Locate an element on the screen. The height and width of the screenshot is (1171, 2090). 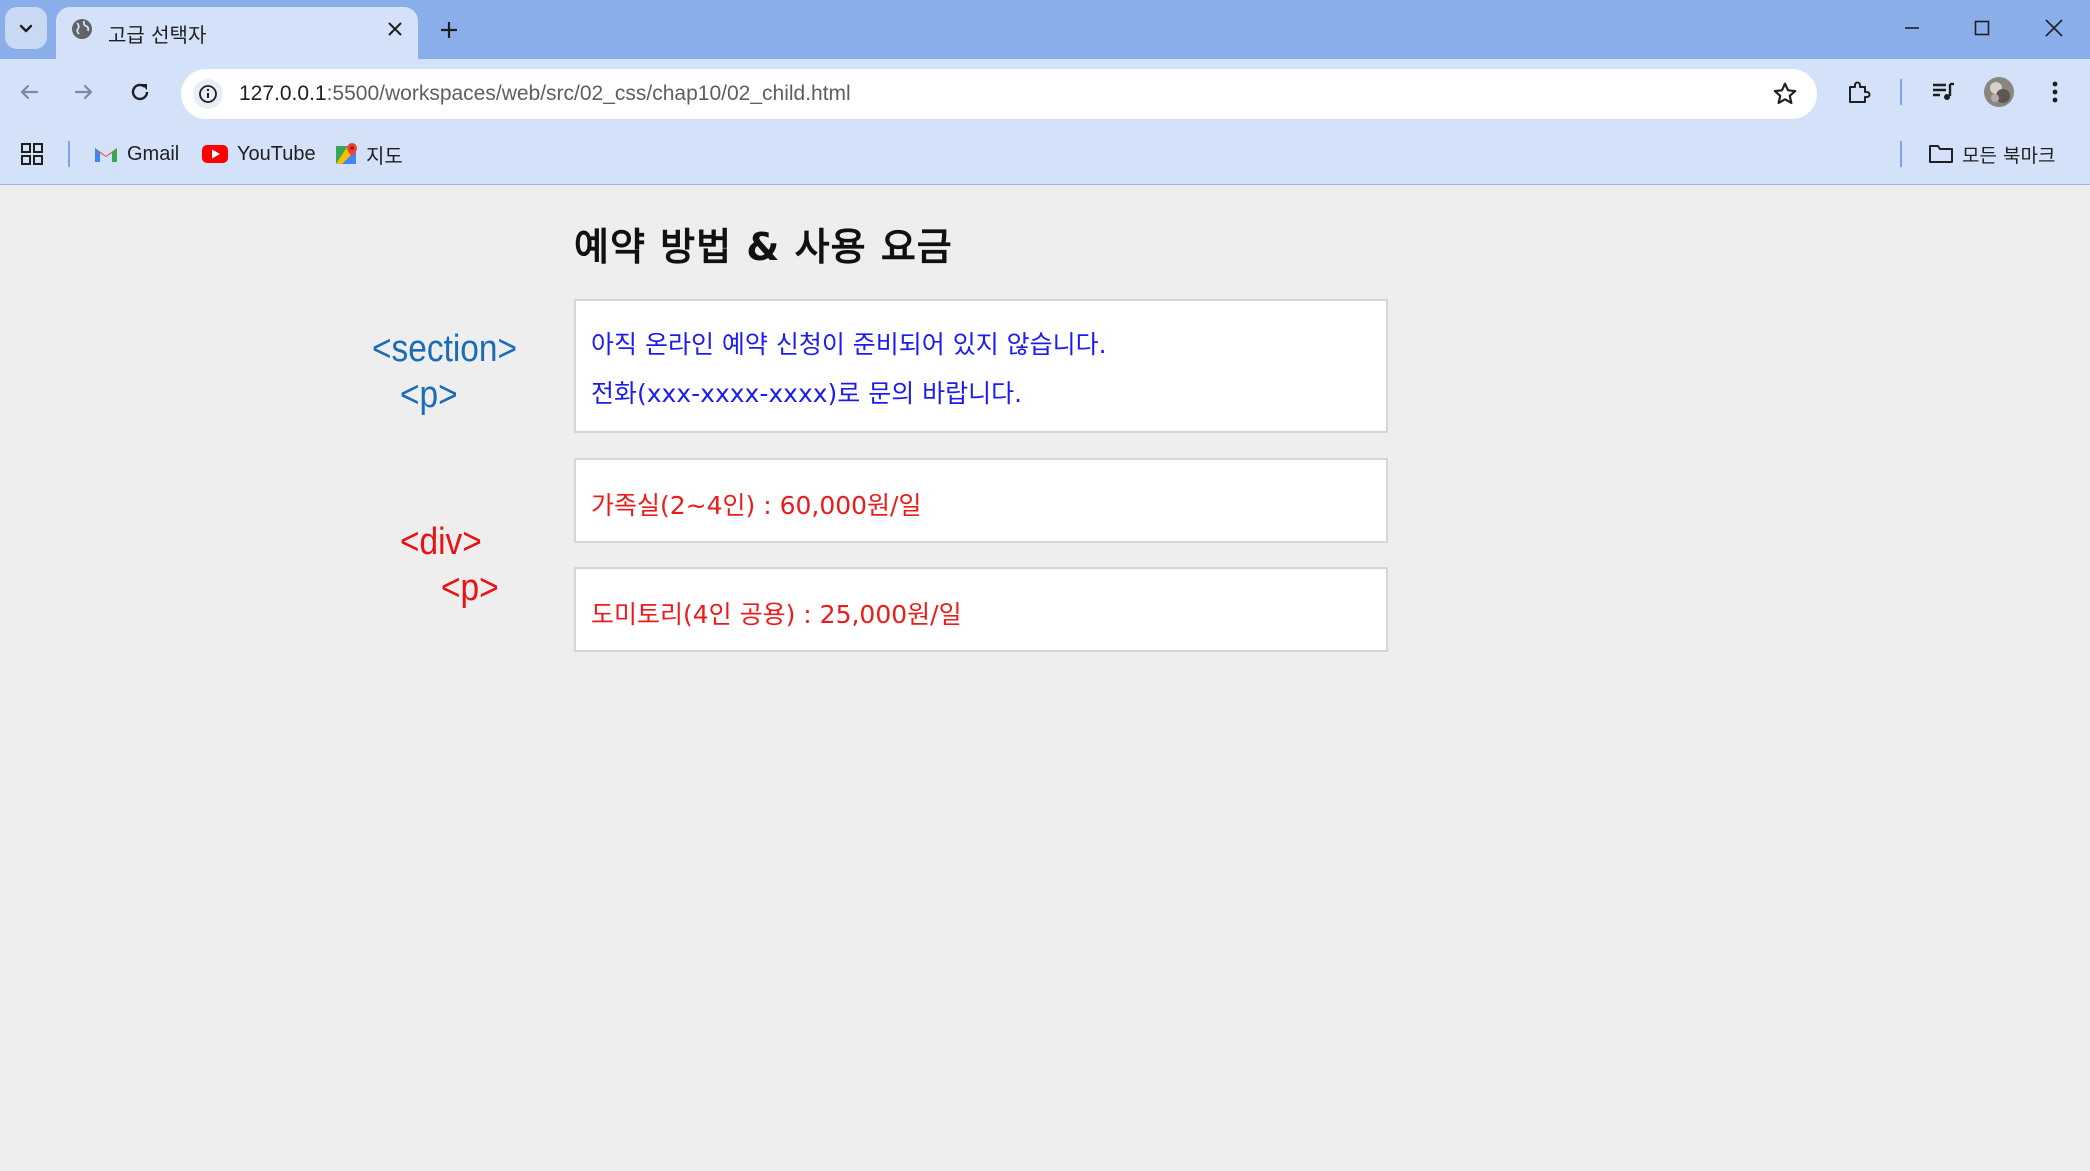
section-paragraph: 아직 온라인 예약 신청이 준비되어 있지 않습니다. is located at coordinates (849, 344).